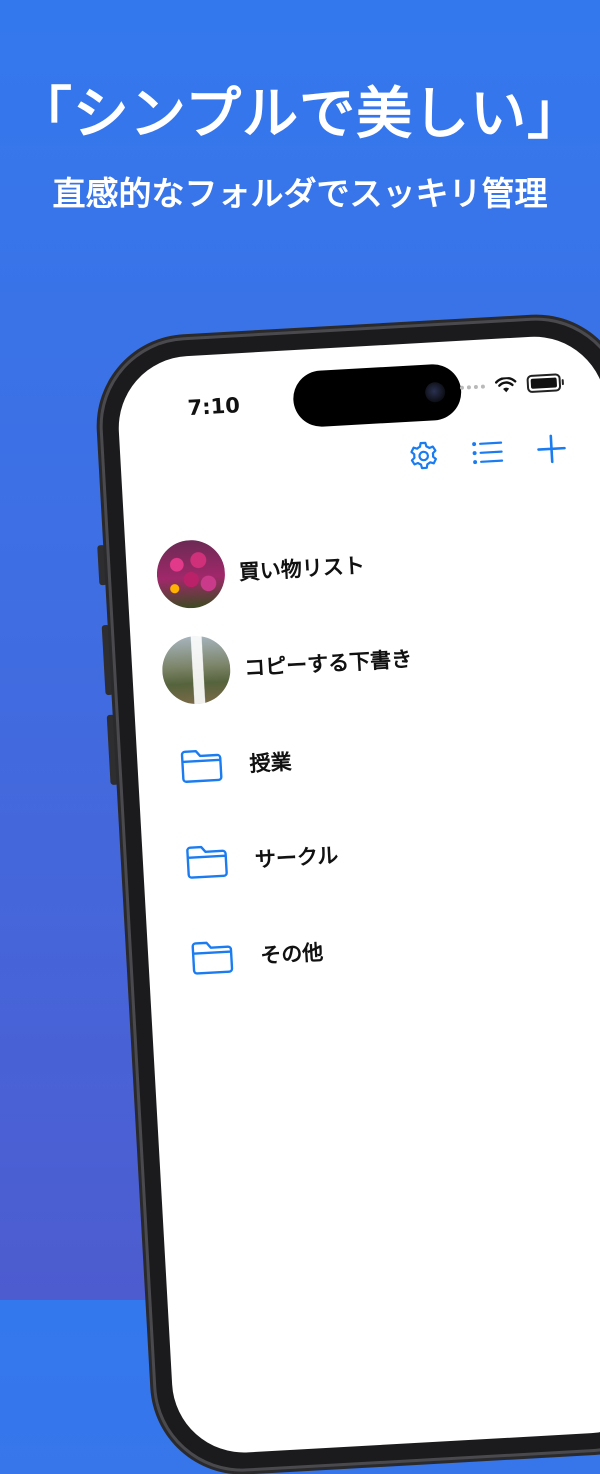 This screenshot has width=600, height=1474. I want to click on status-time: 7:10, so click(213, 407).